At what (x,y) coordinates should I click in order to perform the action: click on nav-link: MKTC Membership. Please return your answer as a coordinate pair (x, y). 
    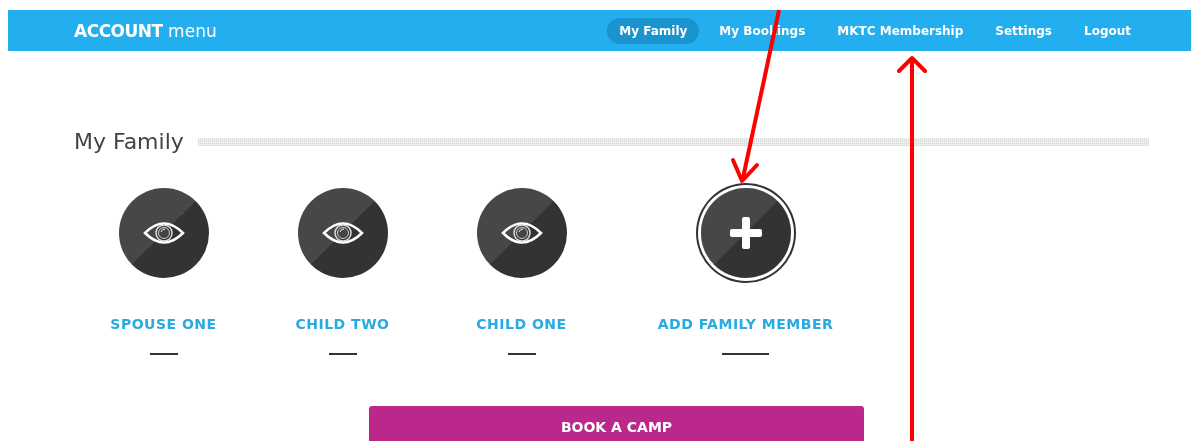
    Looking at the image, I should click on (900, 30).